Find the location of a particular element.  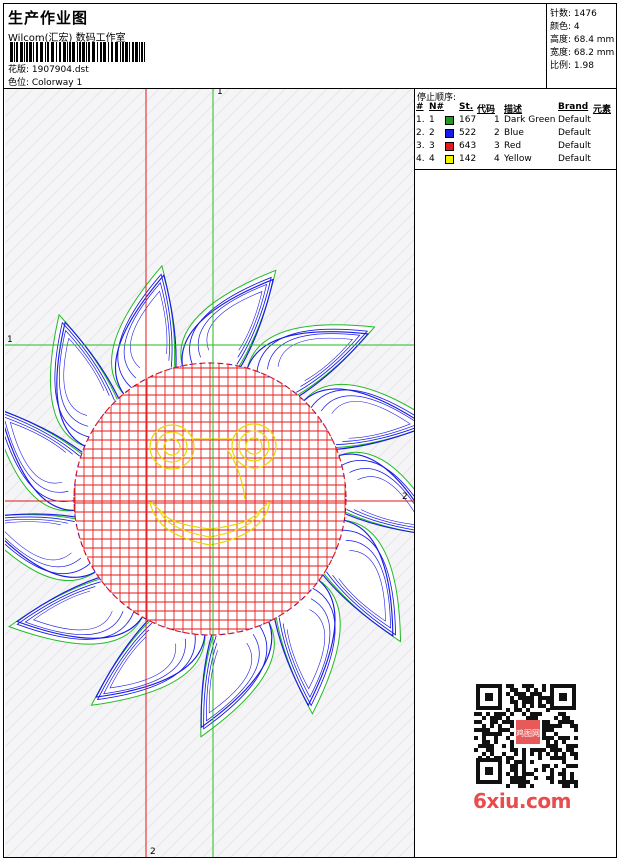

seq-row-1-needle: 1 is located at coordinates (432, 120).